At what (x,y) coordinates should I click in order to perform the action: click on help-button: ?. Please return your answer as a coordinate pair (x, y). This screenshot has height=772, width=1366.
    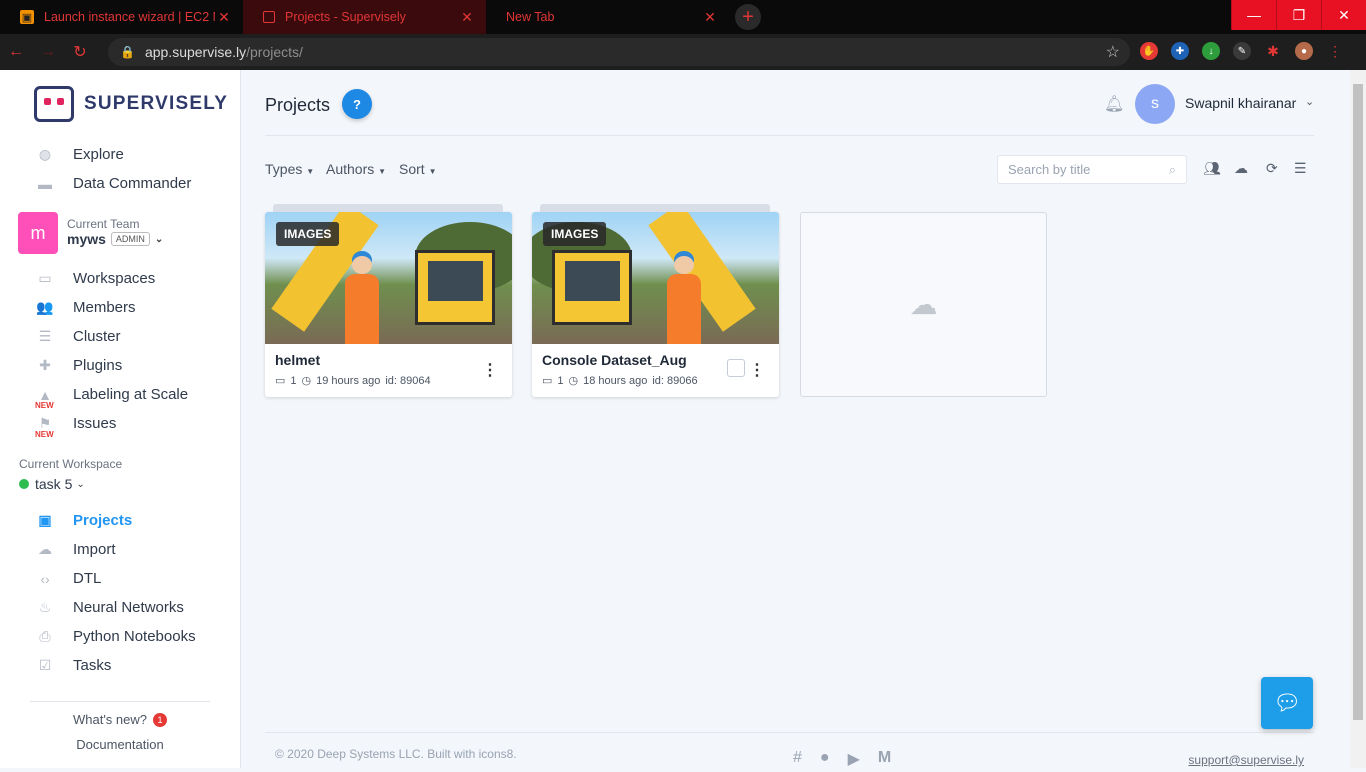
    Looking at the image, I should click on (357, 104).